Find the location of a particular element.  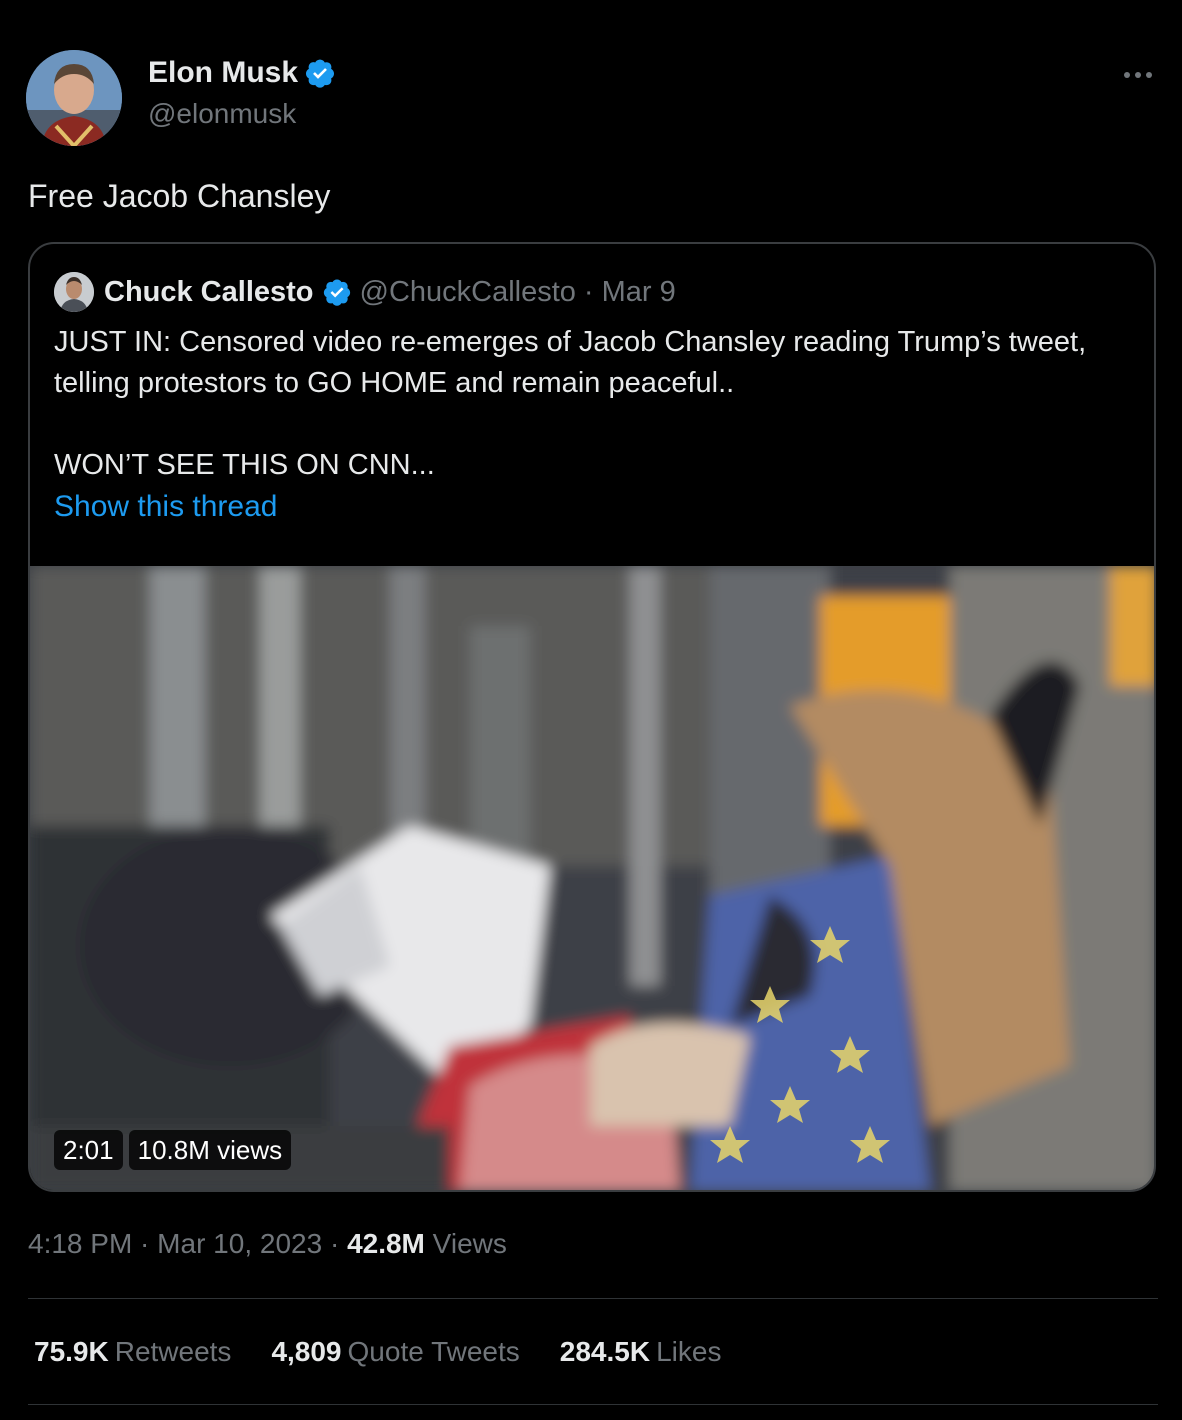

quoted-author-name: Chuck Callesto is located at coordinates (209, 292).